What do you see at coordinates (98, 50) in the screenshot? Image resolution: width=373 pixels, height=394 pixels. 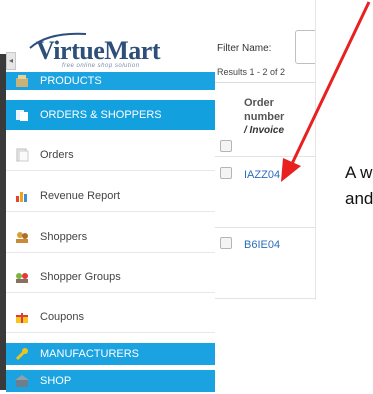 I see `logo-wordmark: VirtueMart` at bounding box center [98, 50].